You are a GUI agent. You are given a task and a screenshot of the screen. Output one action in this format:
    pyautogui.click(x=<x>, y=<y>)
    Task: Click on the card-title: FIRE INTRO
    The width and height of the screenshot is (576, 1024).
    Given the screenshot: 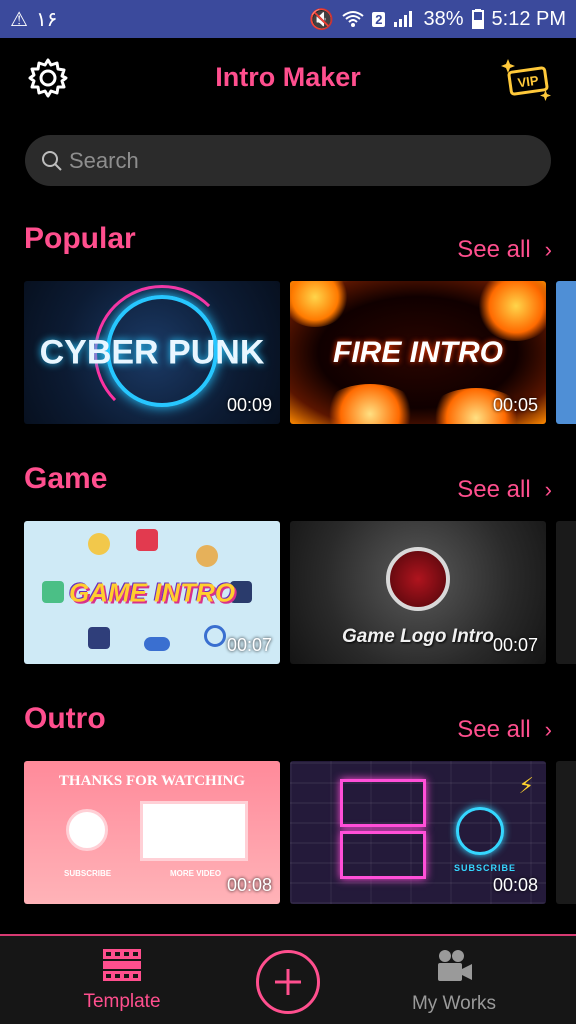 What is the action you would take?
    pyautogui.click(x=418, y=352)
    